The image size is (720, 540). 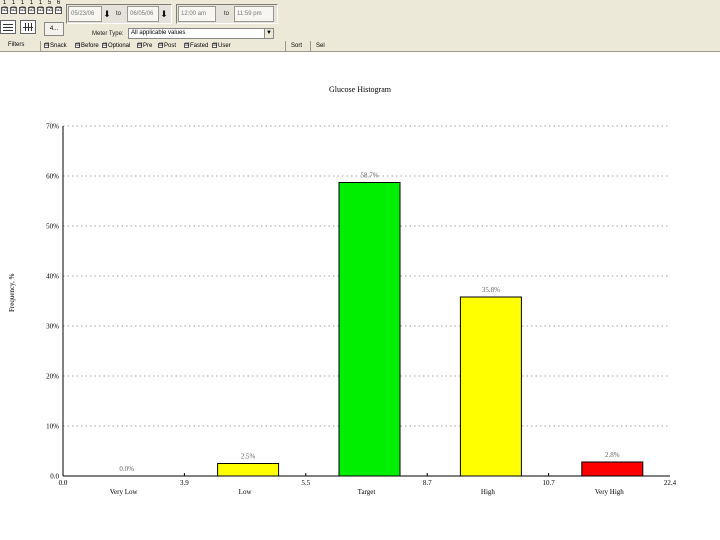 I want to click on x-category-label: High, so click(x=488, y=492).